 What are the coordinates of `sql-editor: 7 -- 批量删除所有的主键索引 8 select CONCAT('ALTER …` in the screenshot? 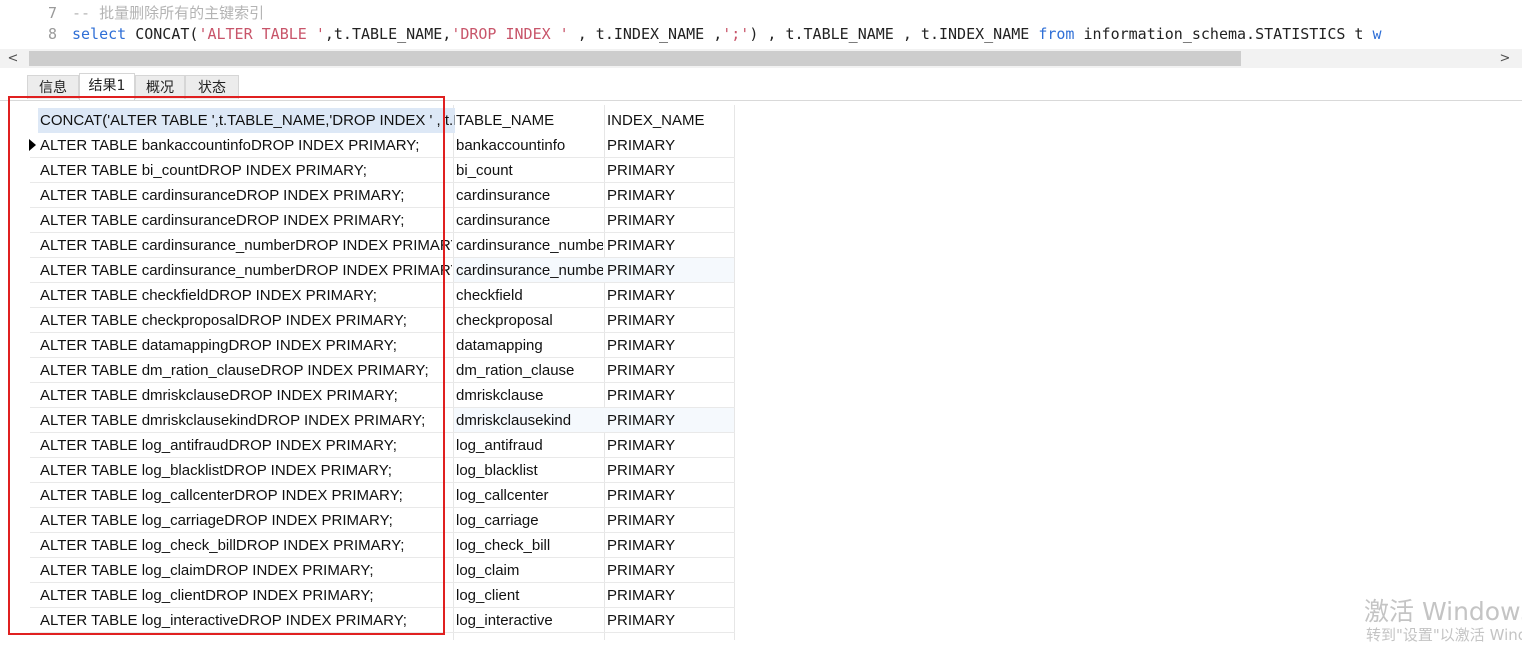 It's located at (761, 24).